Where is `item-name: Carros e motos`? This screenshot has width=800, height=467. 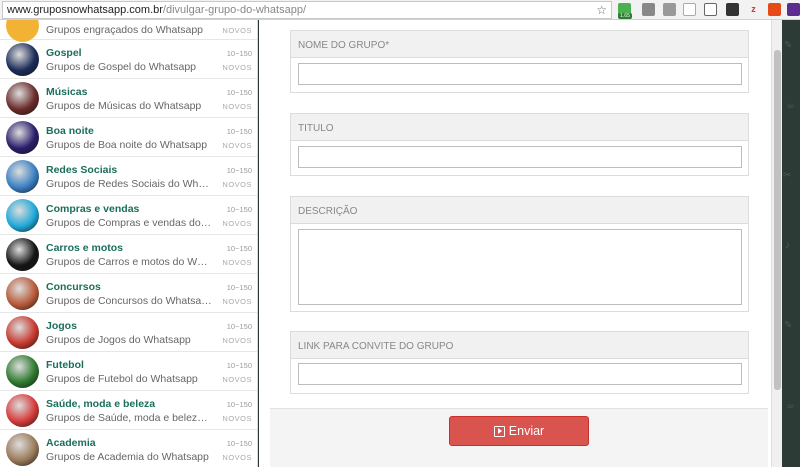
item-name: Carros e motos is located at coordinates (85, 248).